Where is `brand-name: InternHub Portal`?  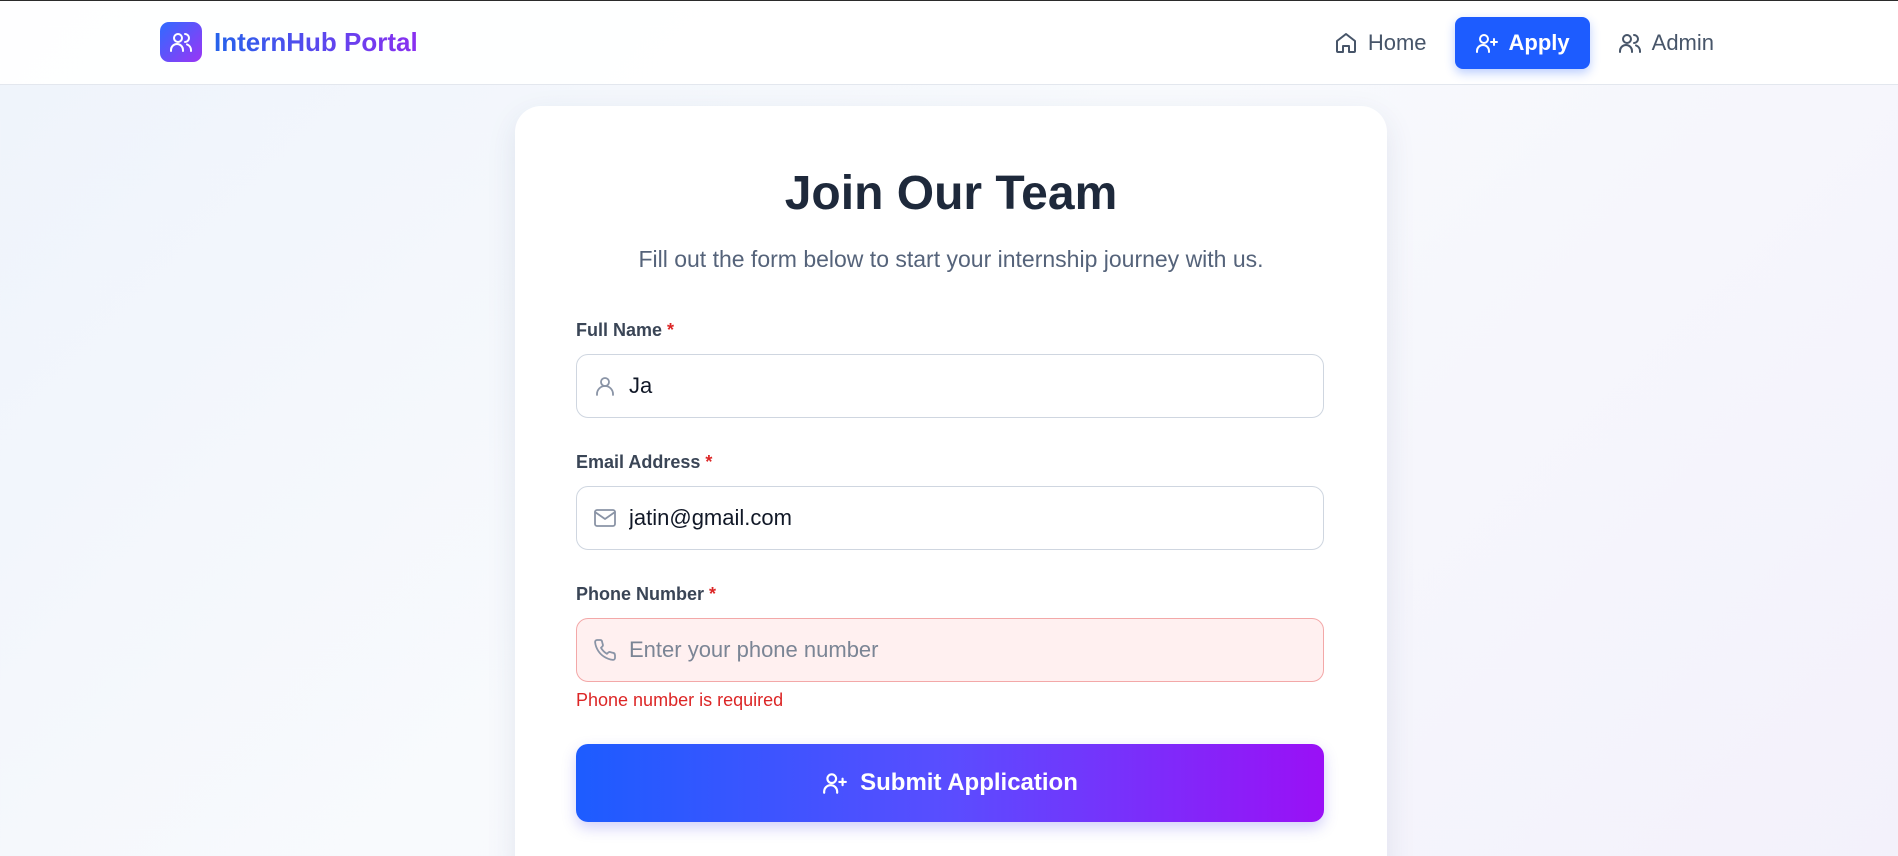 brand-name: InternHub Portal is located at coordinates (316, 41).